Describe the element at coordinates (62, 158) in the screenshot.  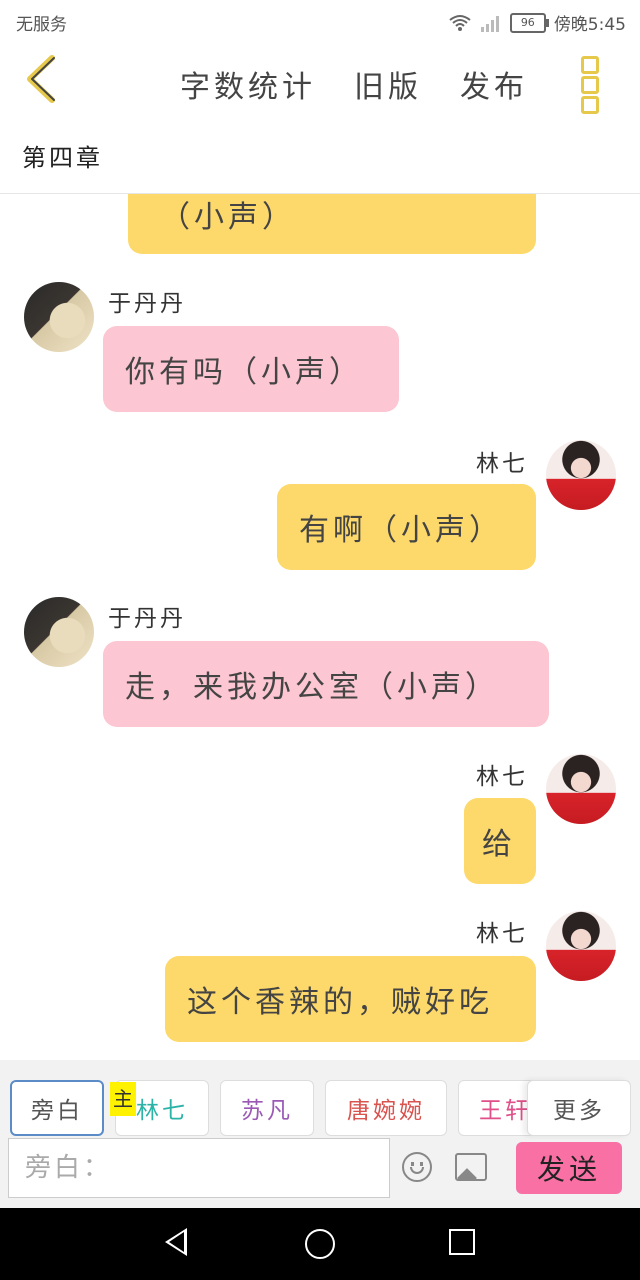
I see `chapter-title: 第四章` at that location.